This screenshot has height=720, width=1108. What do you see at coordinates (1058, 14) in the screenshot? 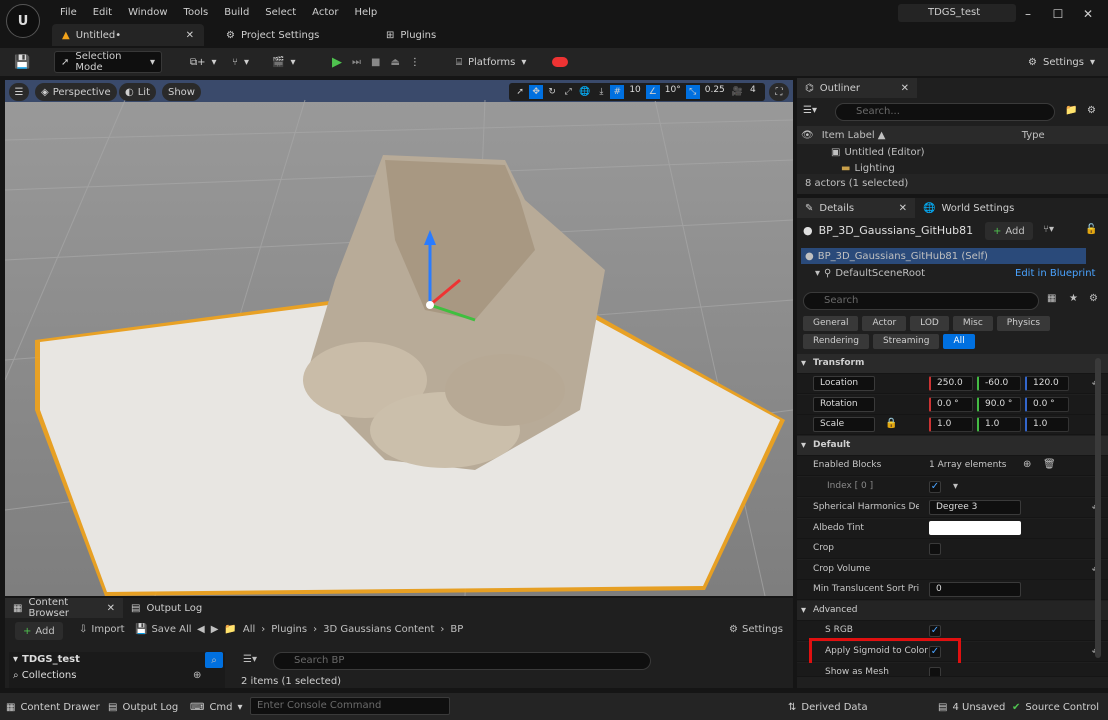
I see `maximize-icon: ☐` at bounding box center [1058, 14].